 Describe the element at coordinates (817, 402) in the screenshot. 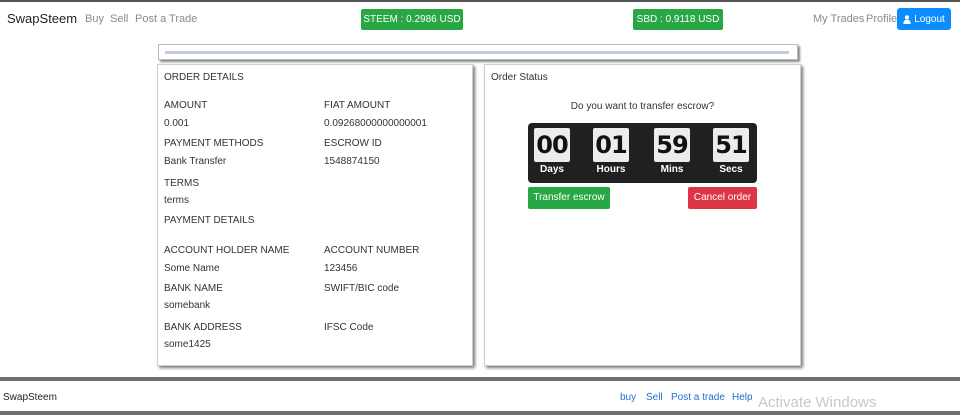

I see `activate-windows-watermark: Activate Windows` at that location.